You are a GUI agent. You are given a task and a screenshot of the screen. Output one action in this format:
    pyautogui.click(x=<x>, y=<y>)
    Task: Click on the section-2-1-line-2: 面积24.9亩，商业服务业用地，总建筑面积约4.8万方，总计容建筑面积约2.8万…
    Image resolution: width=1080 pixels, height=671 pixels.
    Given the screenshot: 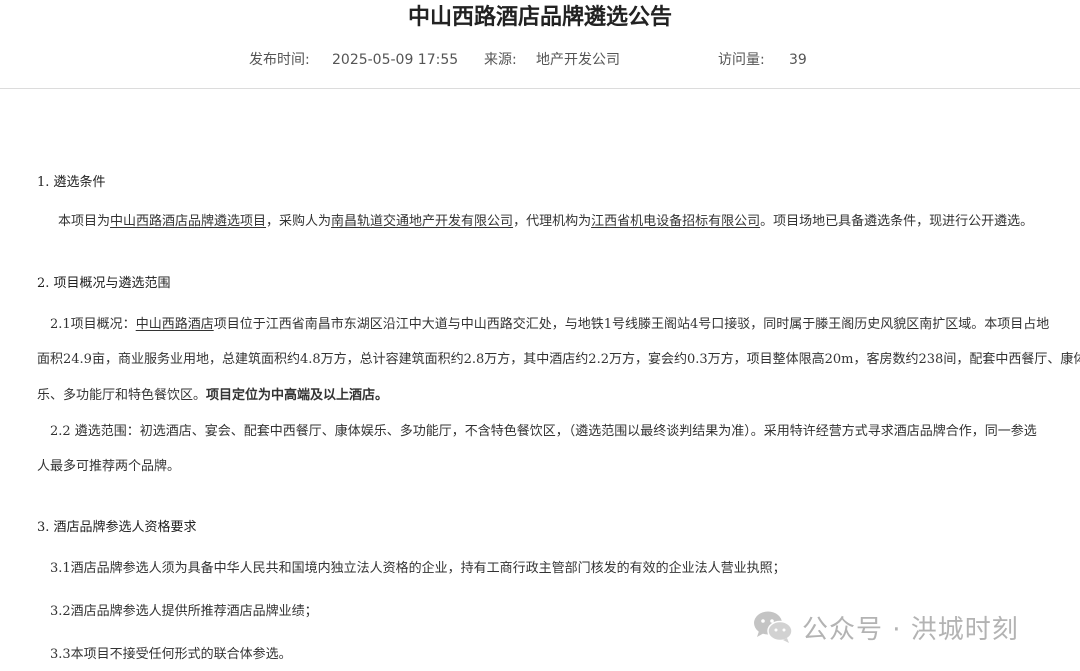 What is the action you would take?
    pyautogui.click(x=558, y=359)
    